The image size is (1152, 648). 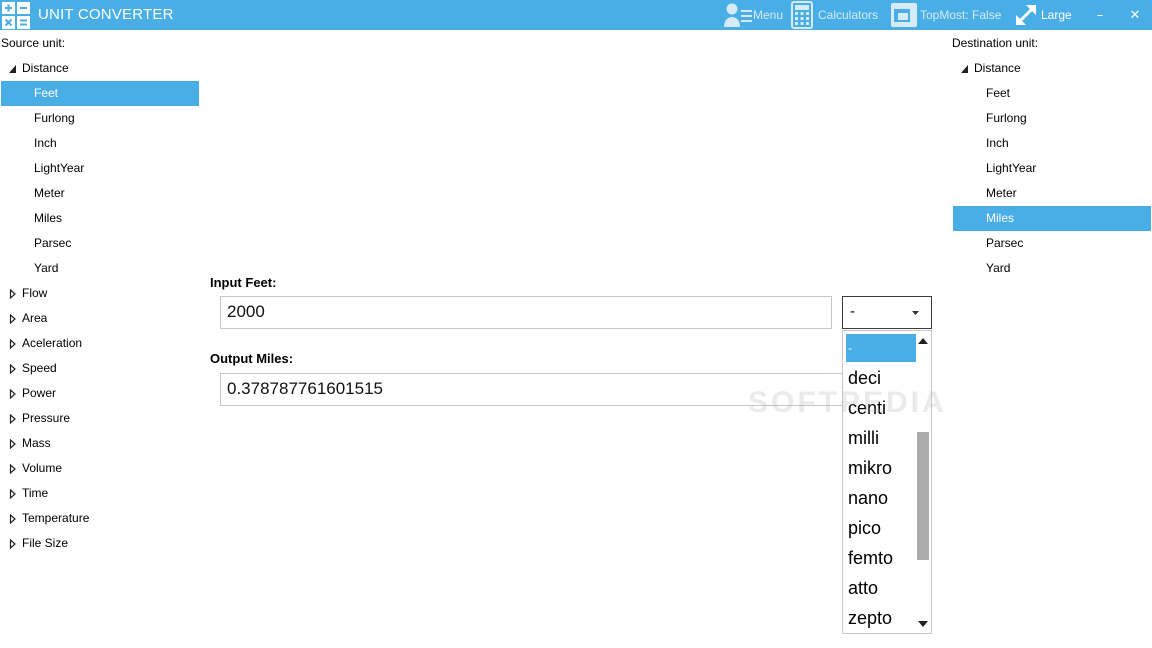 I want to click on tree-item-label: Inch, so click(x=45, y=143).